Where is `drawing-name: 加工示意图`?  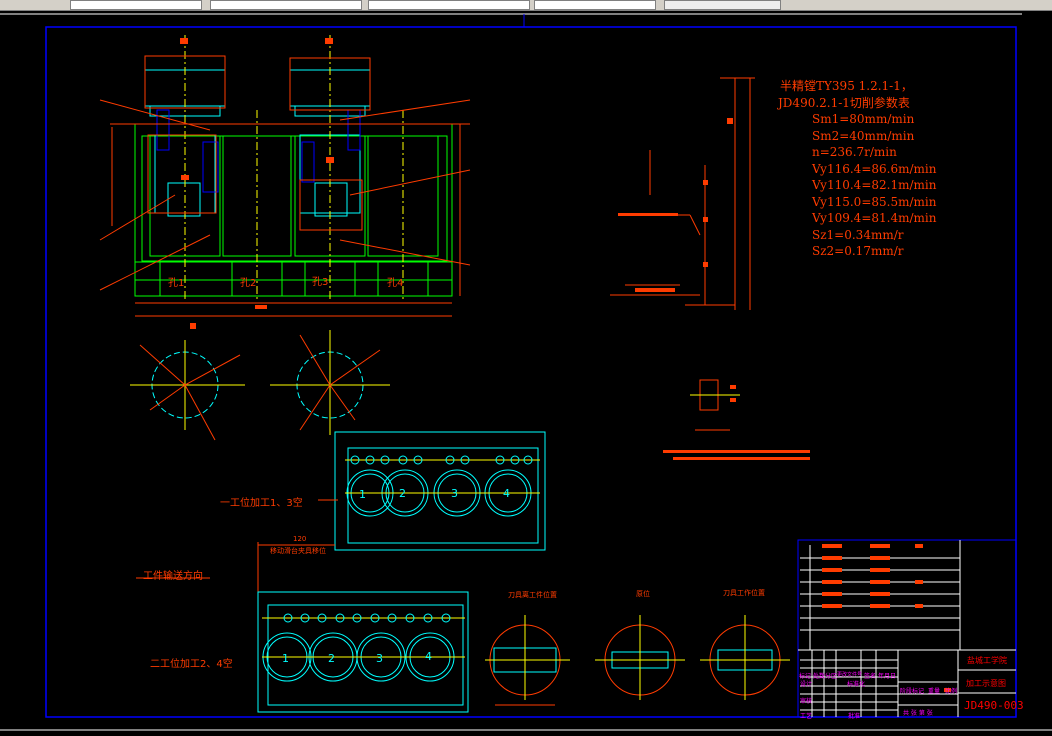
drawing-name: 加工示意图 is located at coordinates (986, 683).